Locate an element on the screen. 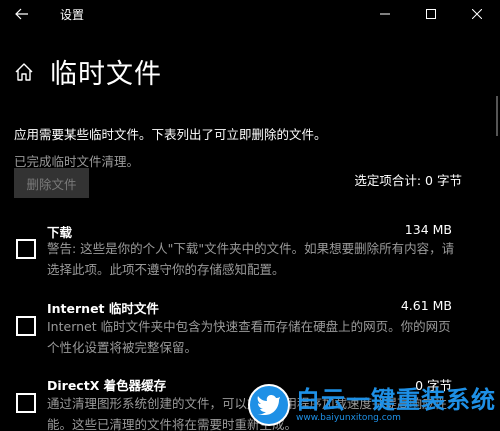  item-size: 4.61 MB is located at coordinates (426, 305).